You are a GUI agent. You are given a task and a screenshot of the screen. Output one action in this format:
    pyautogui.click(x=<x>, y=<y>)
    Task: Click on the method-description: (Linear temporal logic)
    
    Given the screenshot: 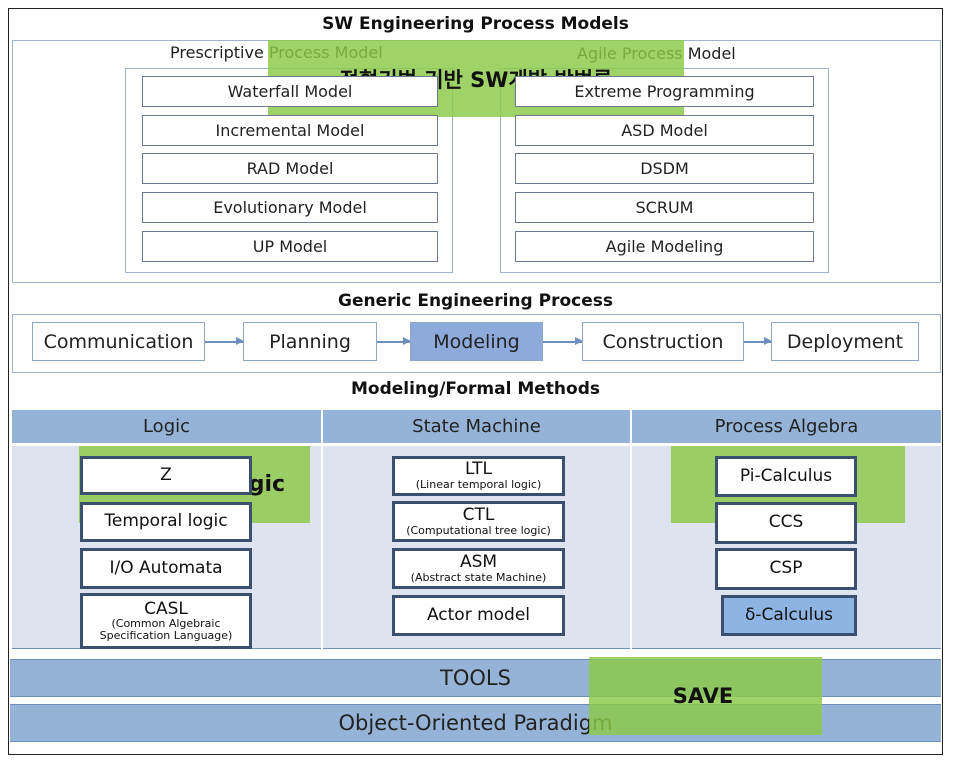 What is the action you would take?
    pyautogui.click(x=478, y=485)
    